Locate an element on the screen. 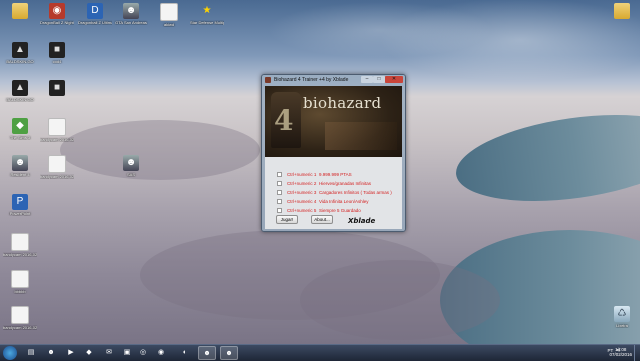 The height and width of the screenshot is (361, 640). clock: 14:08 07/02/2016 is located at coordinates (620, 352).